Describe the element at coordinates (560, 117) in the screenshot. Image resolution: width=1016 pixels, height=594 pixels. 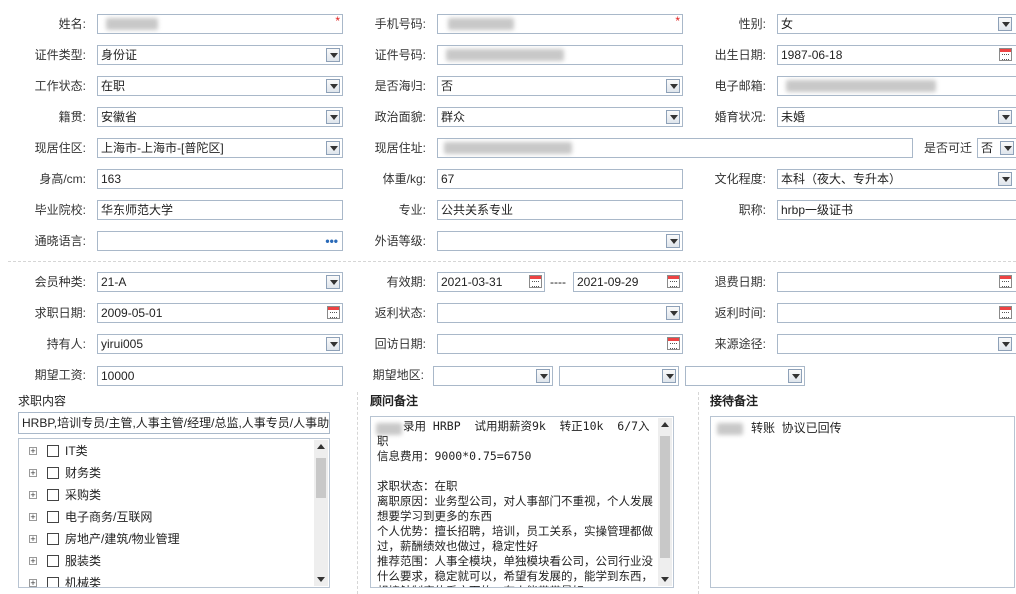
I see `political-select: 群众` at that location.